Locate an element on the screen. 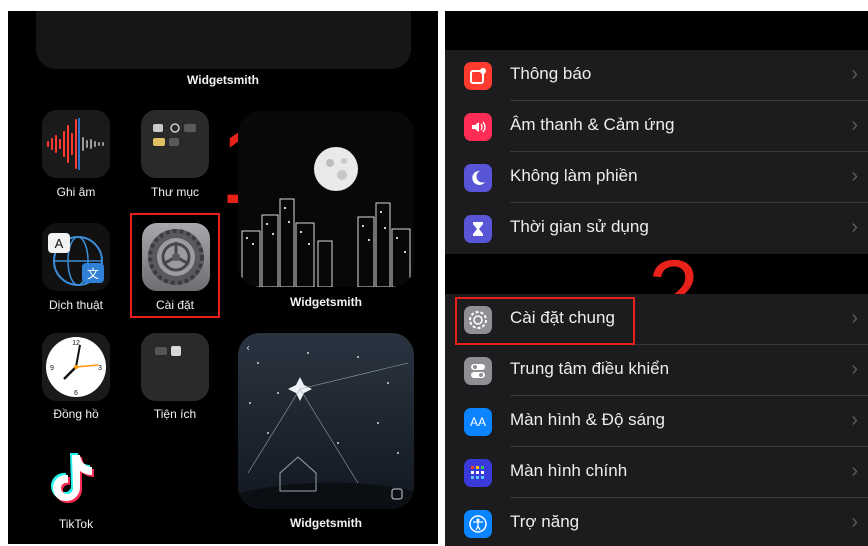  notifications-icon is located at coordinates (478, 76).